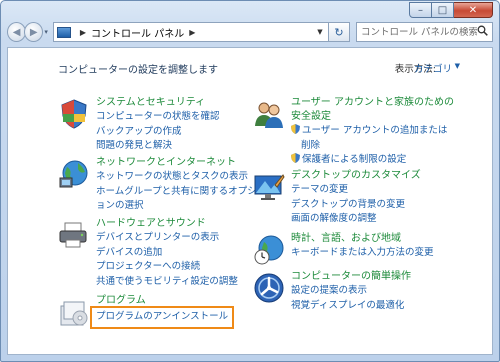 Image resolution: width=500 pixels, height=362 pixels. I want to click on printer-icon, so click(73, 235).